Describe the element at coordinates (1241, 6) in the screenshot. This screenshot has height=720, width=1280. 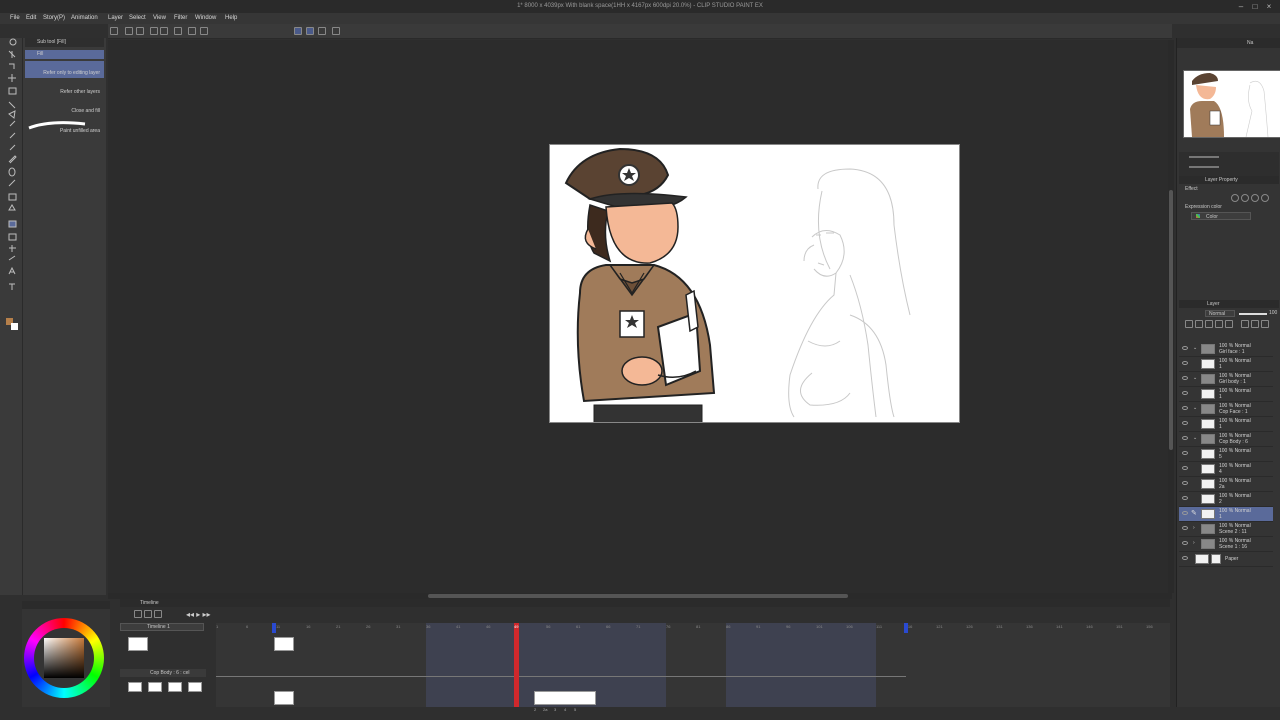
I see `minimize-icon: –` at that location.